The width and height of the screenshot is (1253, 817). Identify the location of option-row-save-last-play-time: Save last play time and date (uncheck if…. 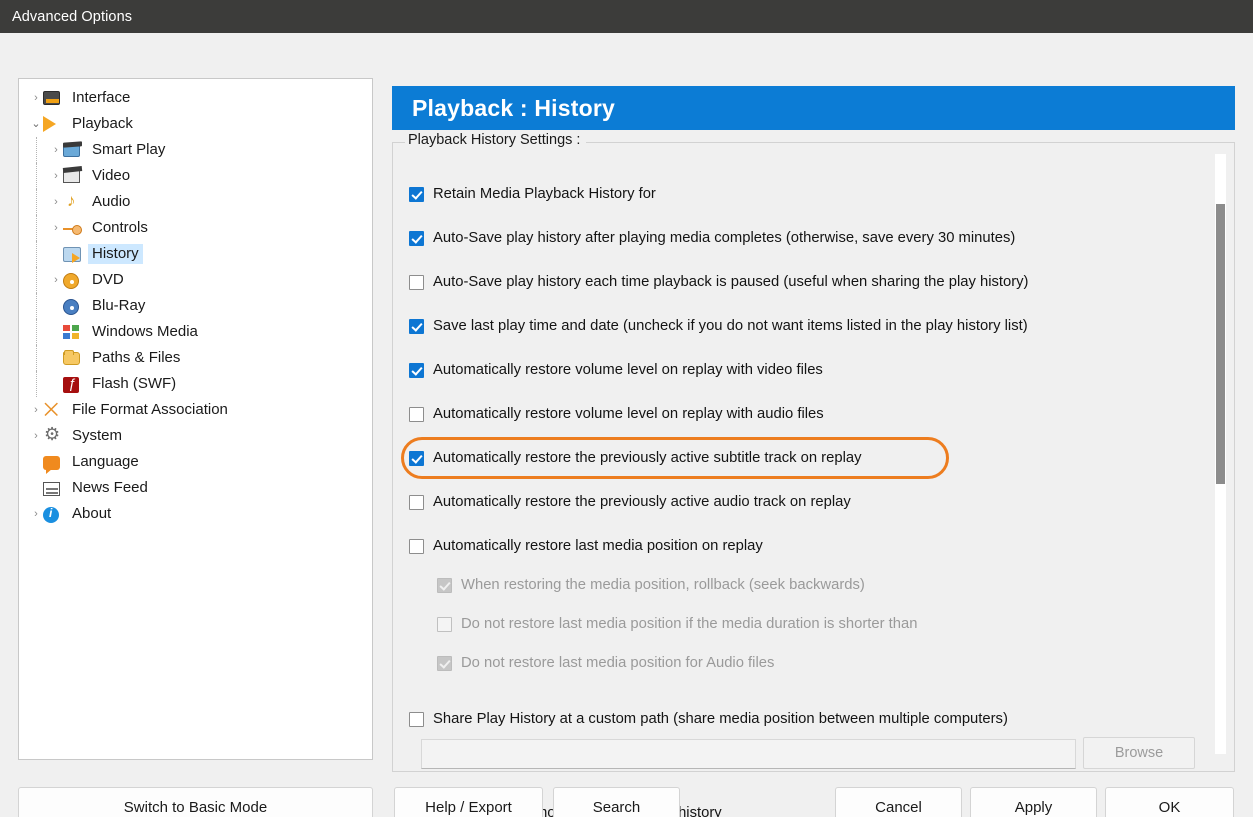
(821, 326).